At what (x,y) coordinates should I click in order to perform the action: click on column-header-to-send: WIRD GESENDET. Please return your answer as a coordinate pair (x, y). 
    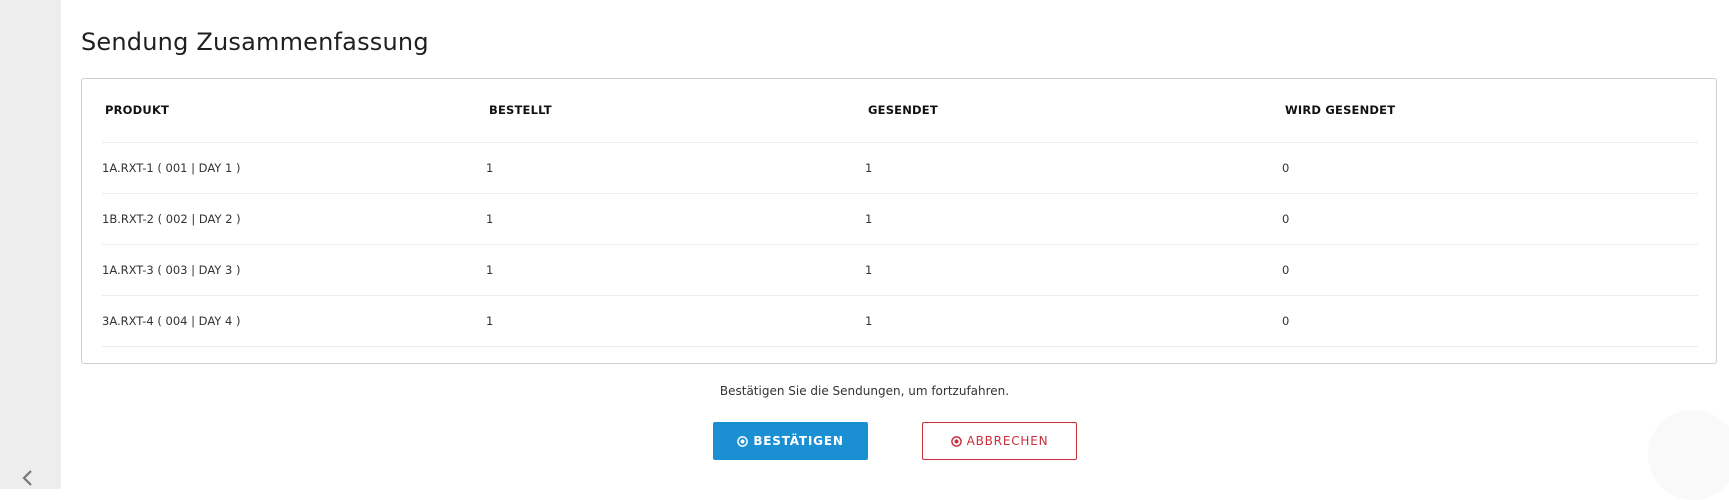
    Looking at the image, I should click on (1490, 111).